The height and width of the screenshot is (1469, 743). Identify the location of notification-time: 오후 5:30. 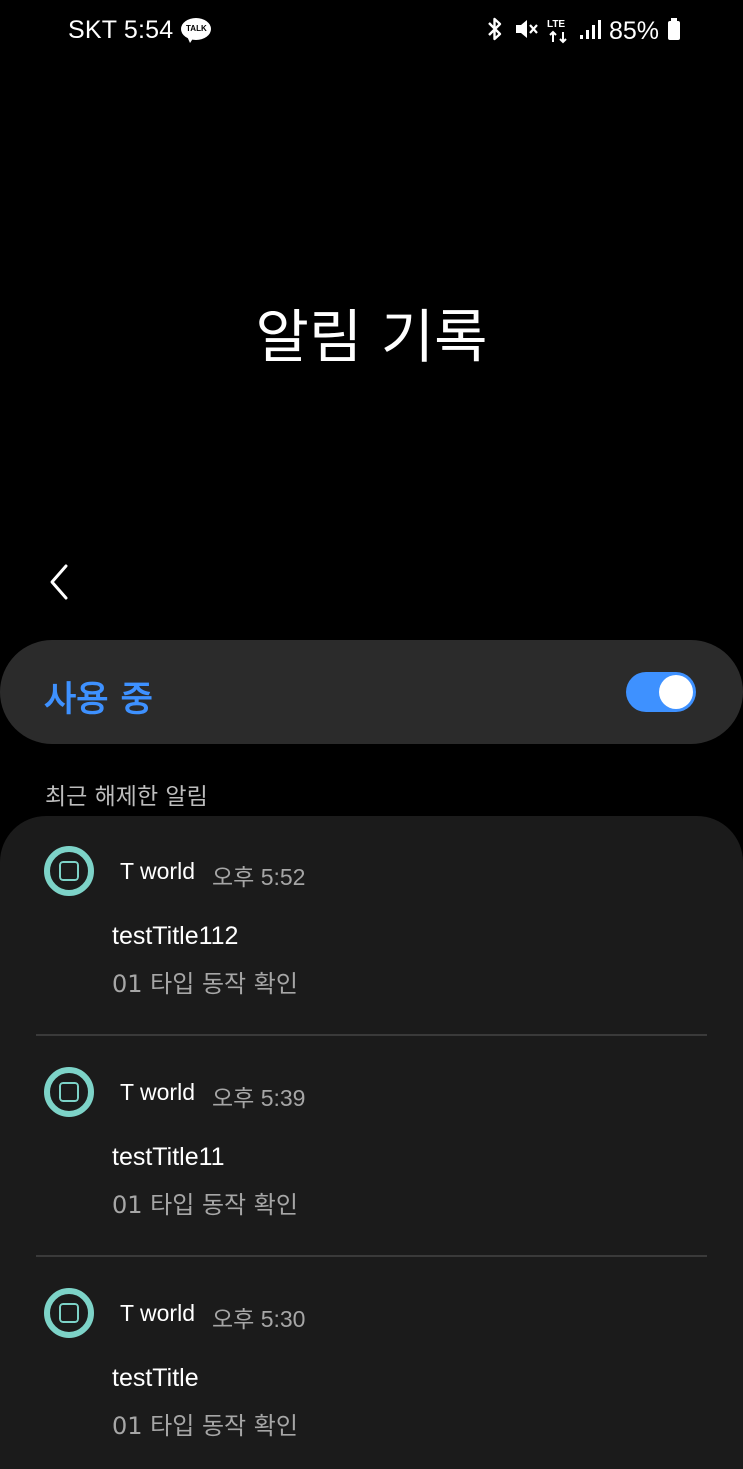
(259, 1319).